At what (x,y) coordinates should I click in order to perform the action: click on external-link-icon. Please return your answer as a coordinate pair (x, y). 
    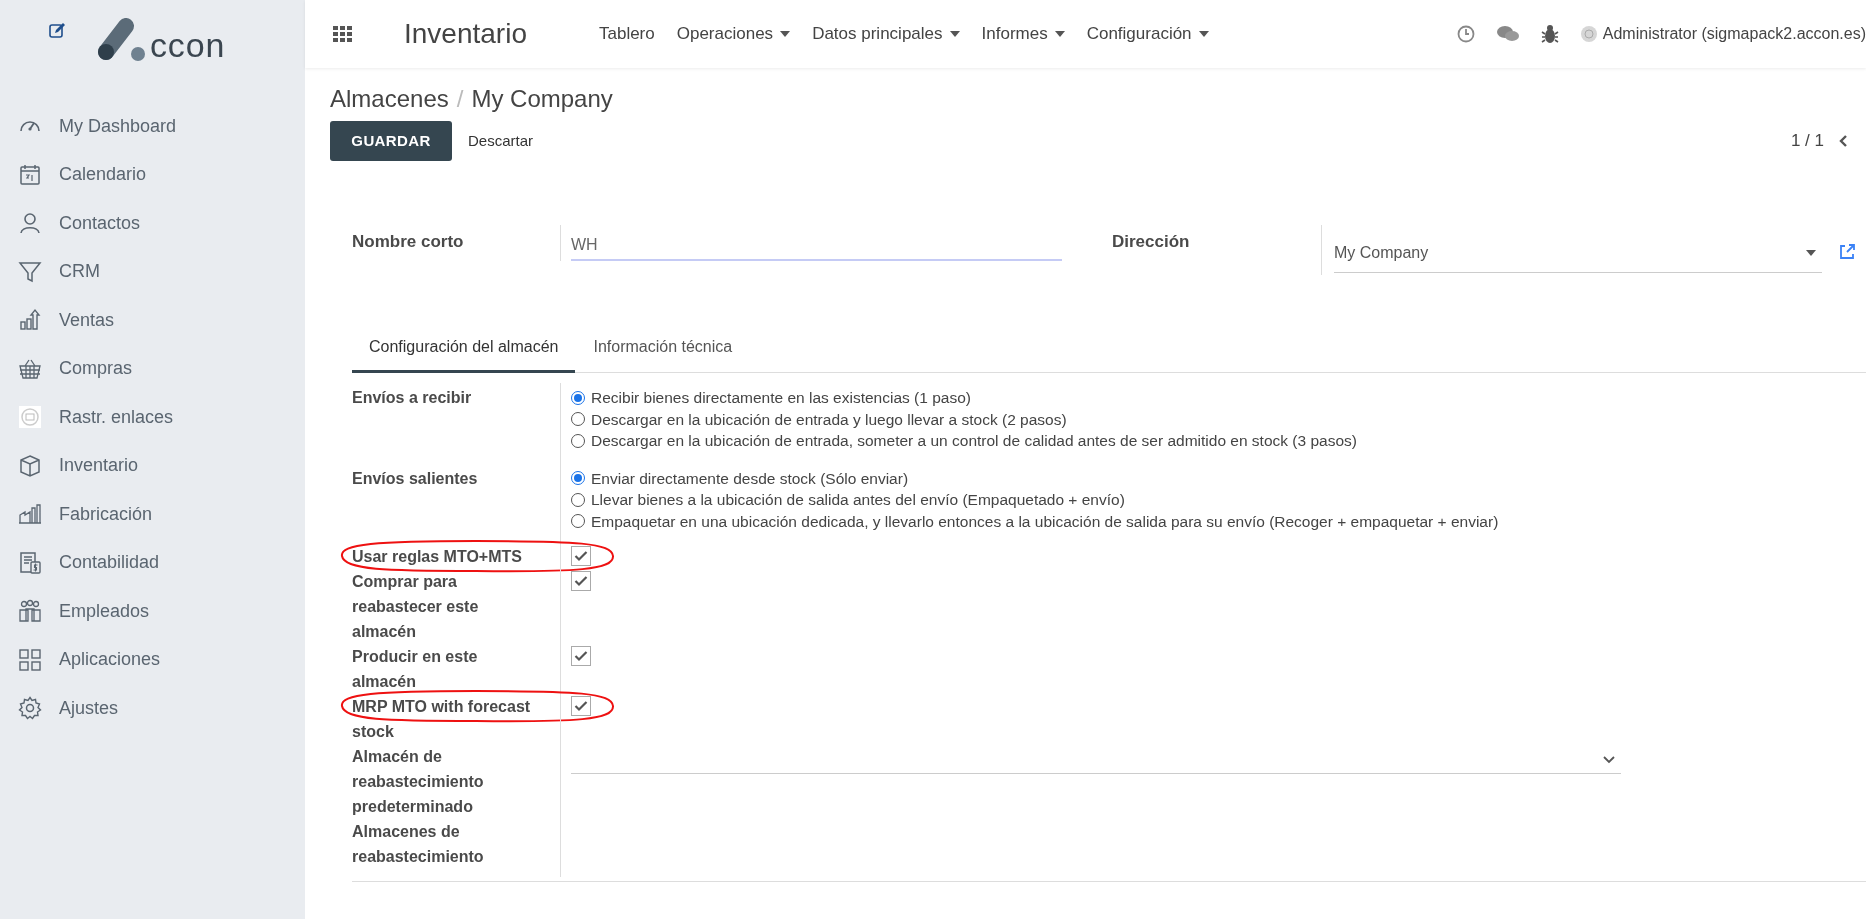
    Looking at the image, I should click on (1847, 252).